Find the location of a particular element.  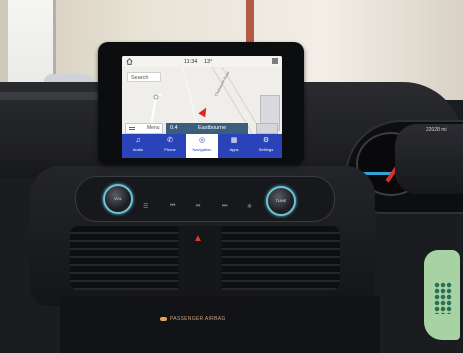

passenger-airbag-indicator: PASSENGER AIRBAG is located at coordinates (193, 319).